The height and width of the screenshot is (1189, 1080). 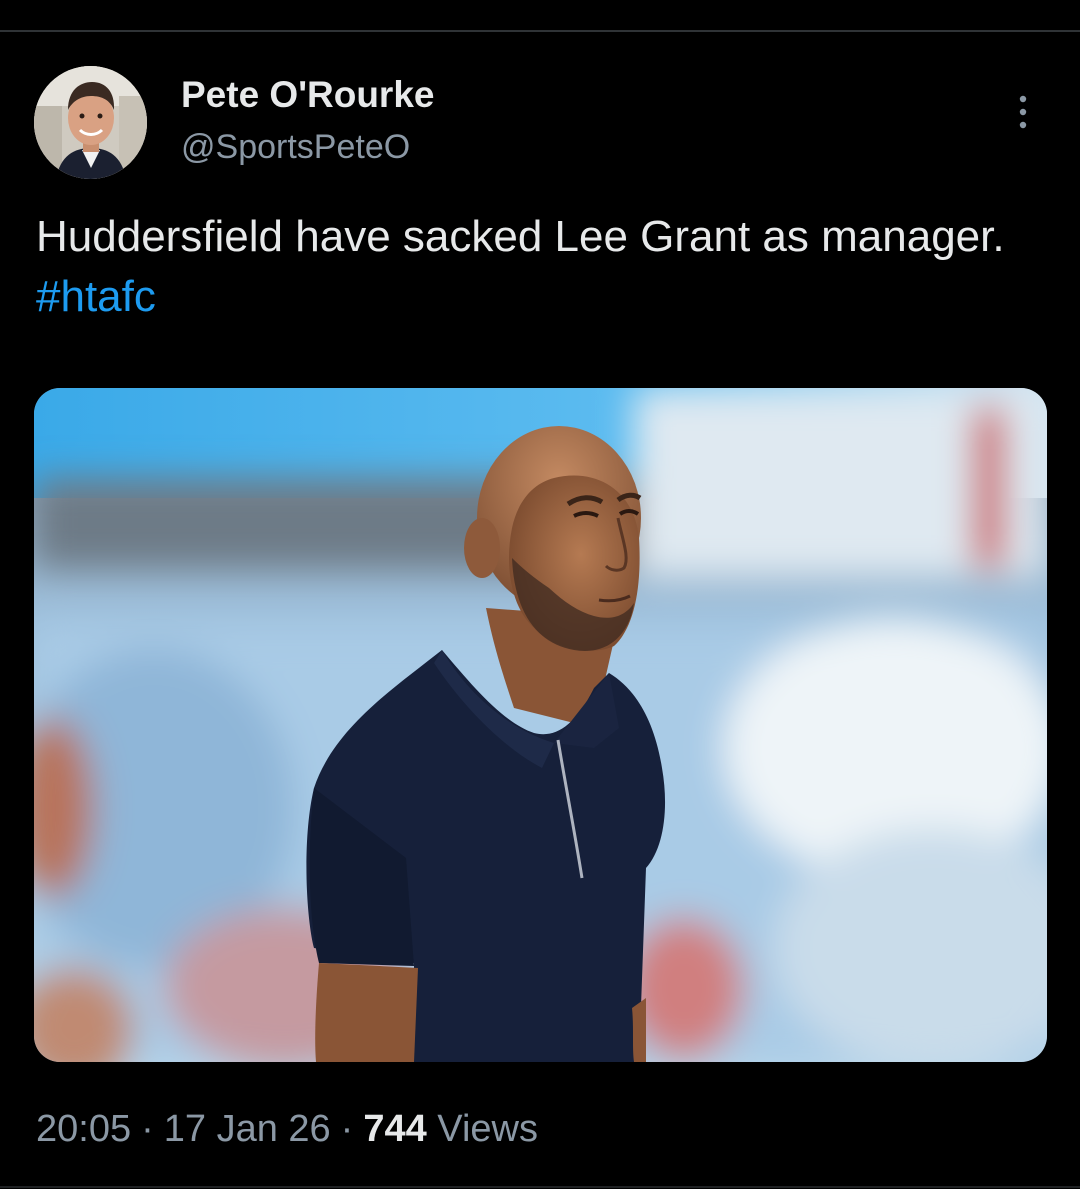 I want to click on hashtag-link: #htafc, so click(x=96, y=296).